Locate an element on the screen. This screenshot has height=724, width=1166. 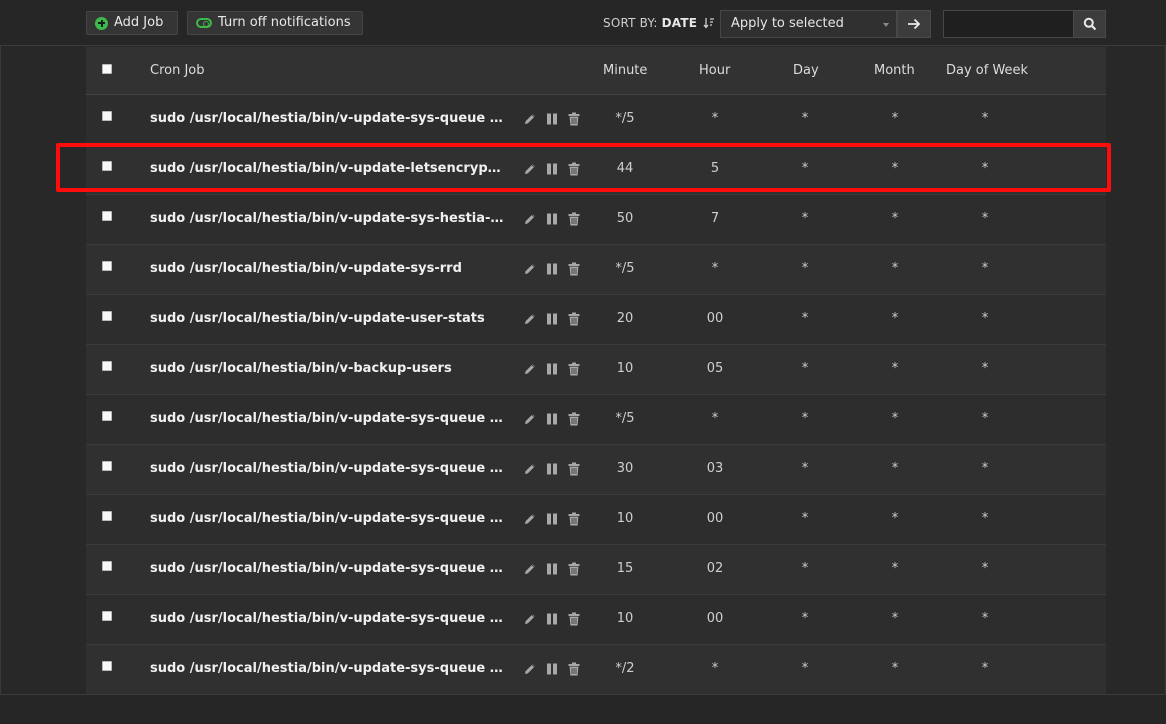
cron-hour: 05 is located at coordinates (715, 368).